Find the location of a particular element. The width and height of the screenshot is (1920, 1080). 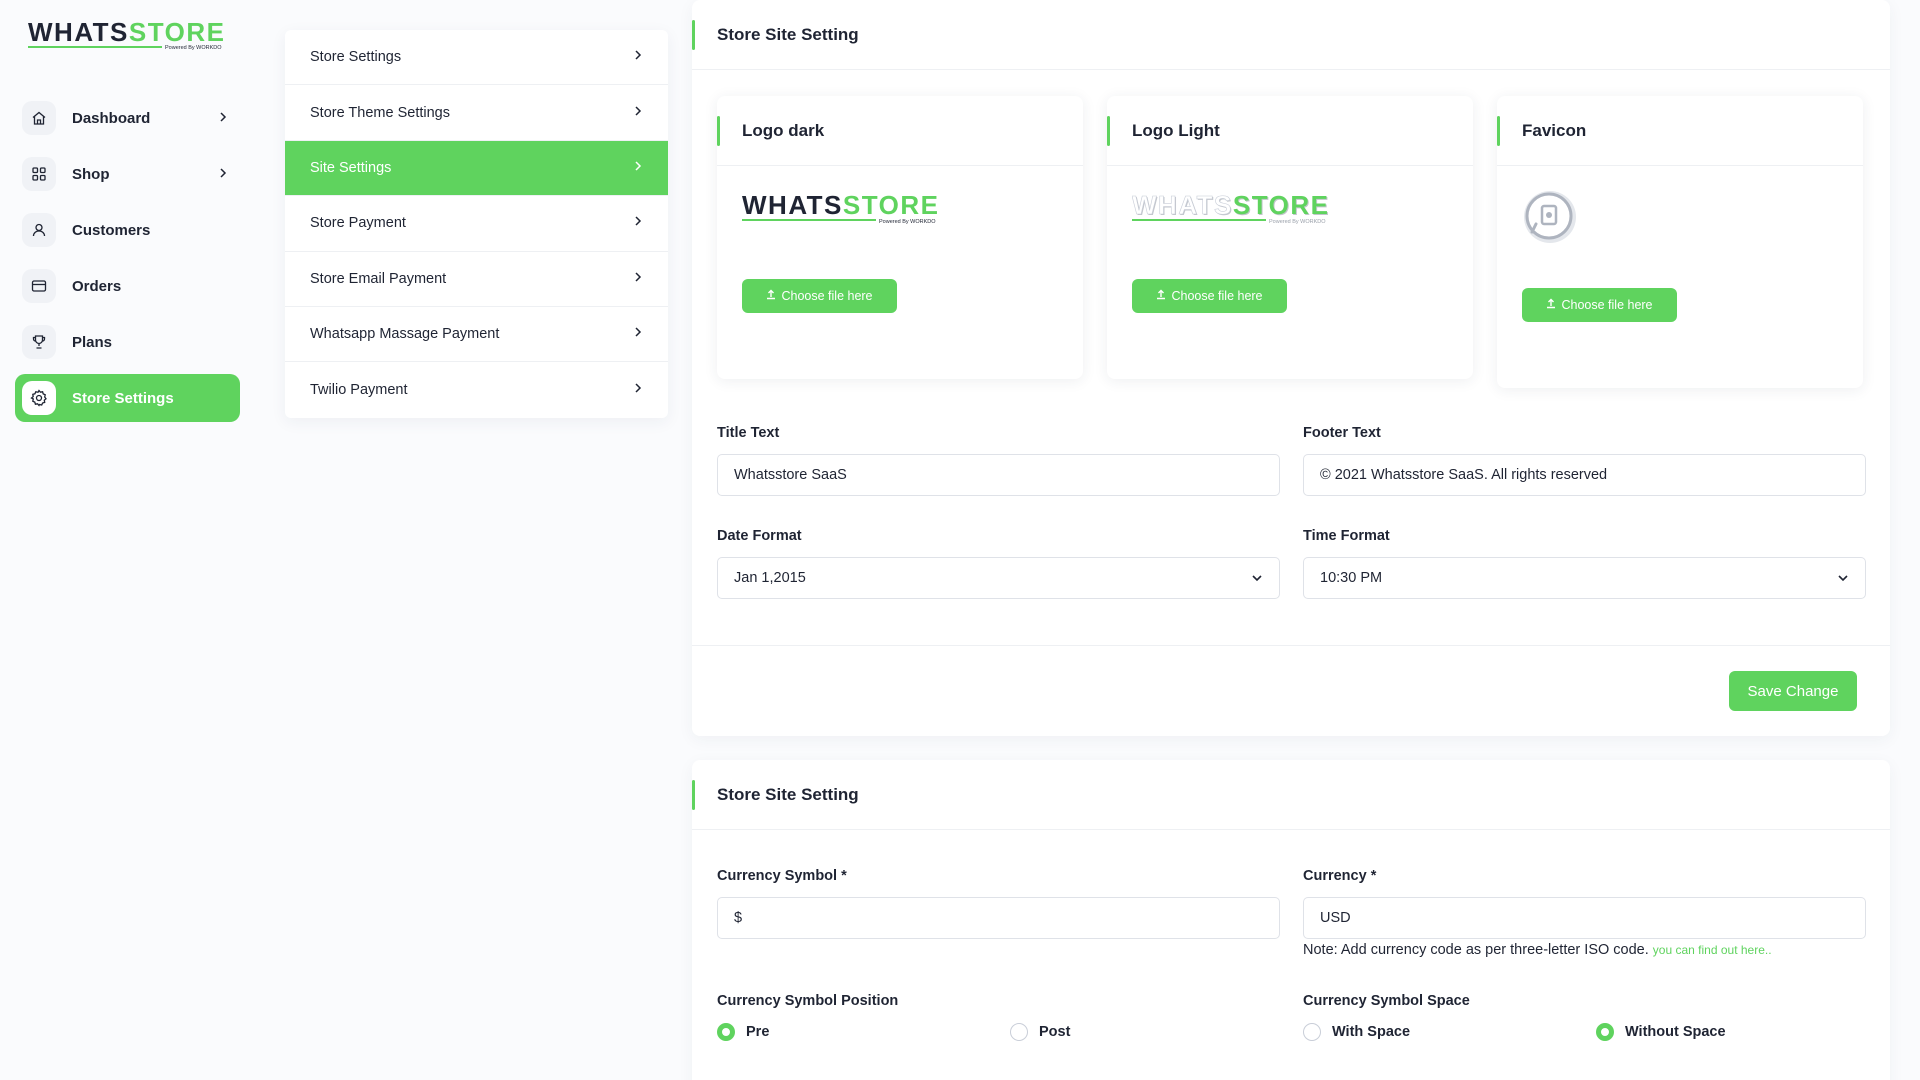

menu-item-store-email-payment: Store Email Payment is located at coordinates (476, 279).